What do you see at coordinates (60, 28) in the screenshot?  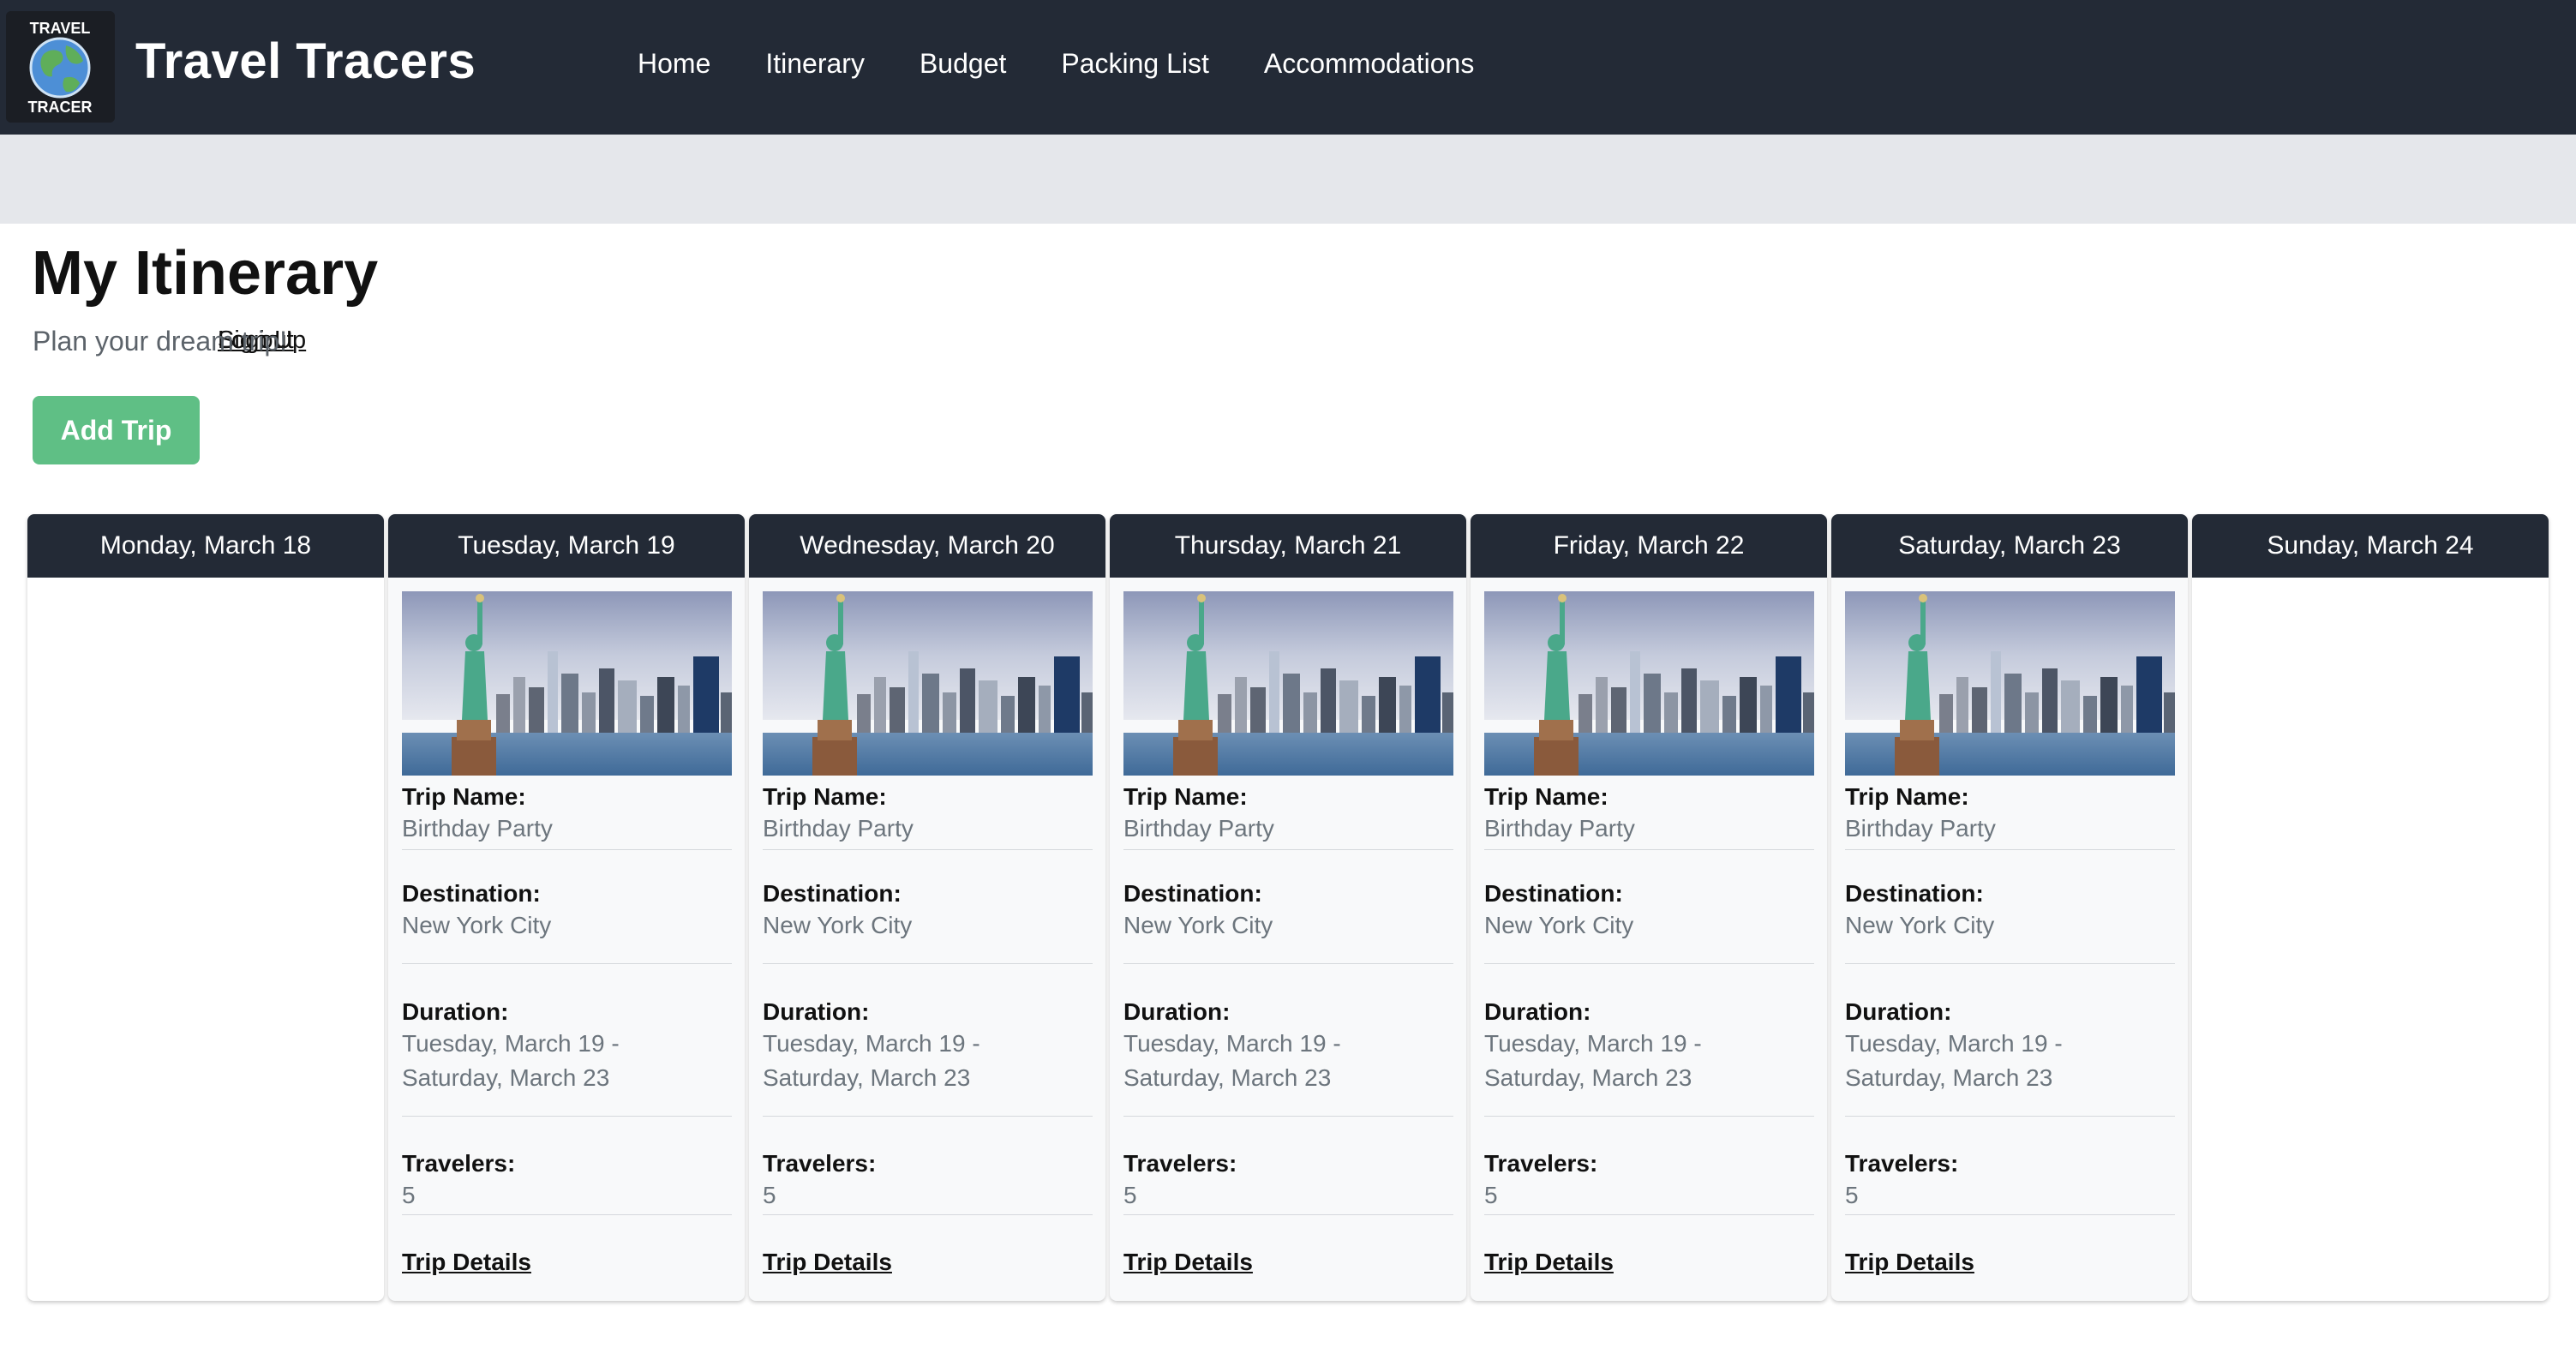 I see `svg-text: TRAVEL` at bounding box center [60, 28].